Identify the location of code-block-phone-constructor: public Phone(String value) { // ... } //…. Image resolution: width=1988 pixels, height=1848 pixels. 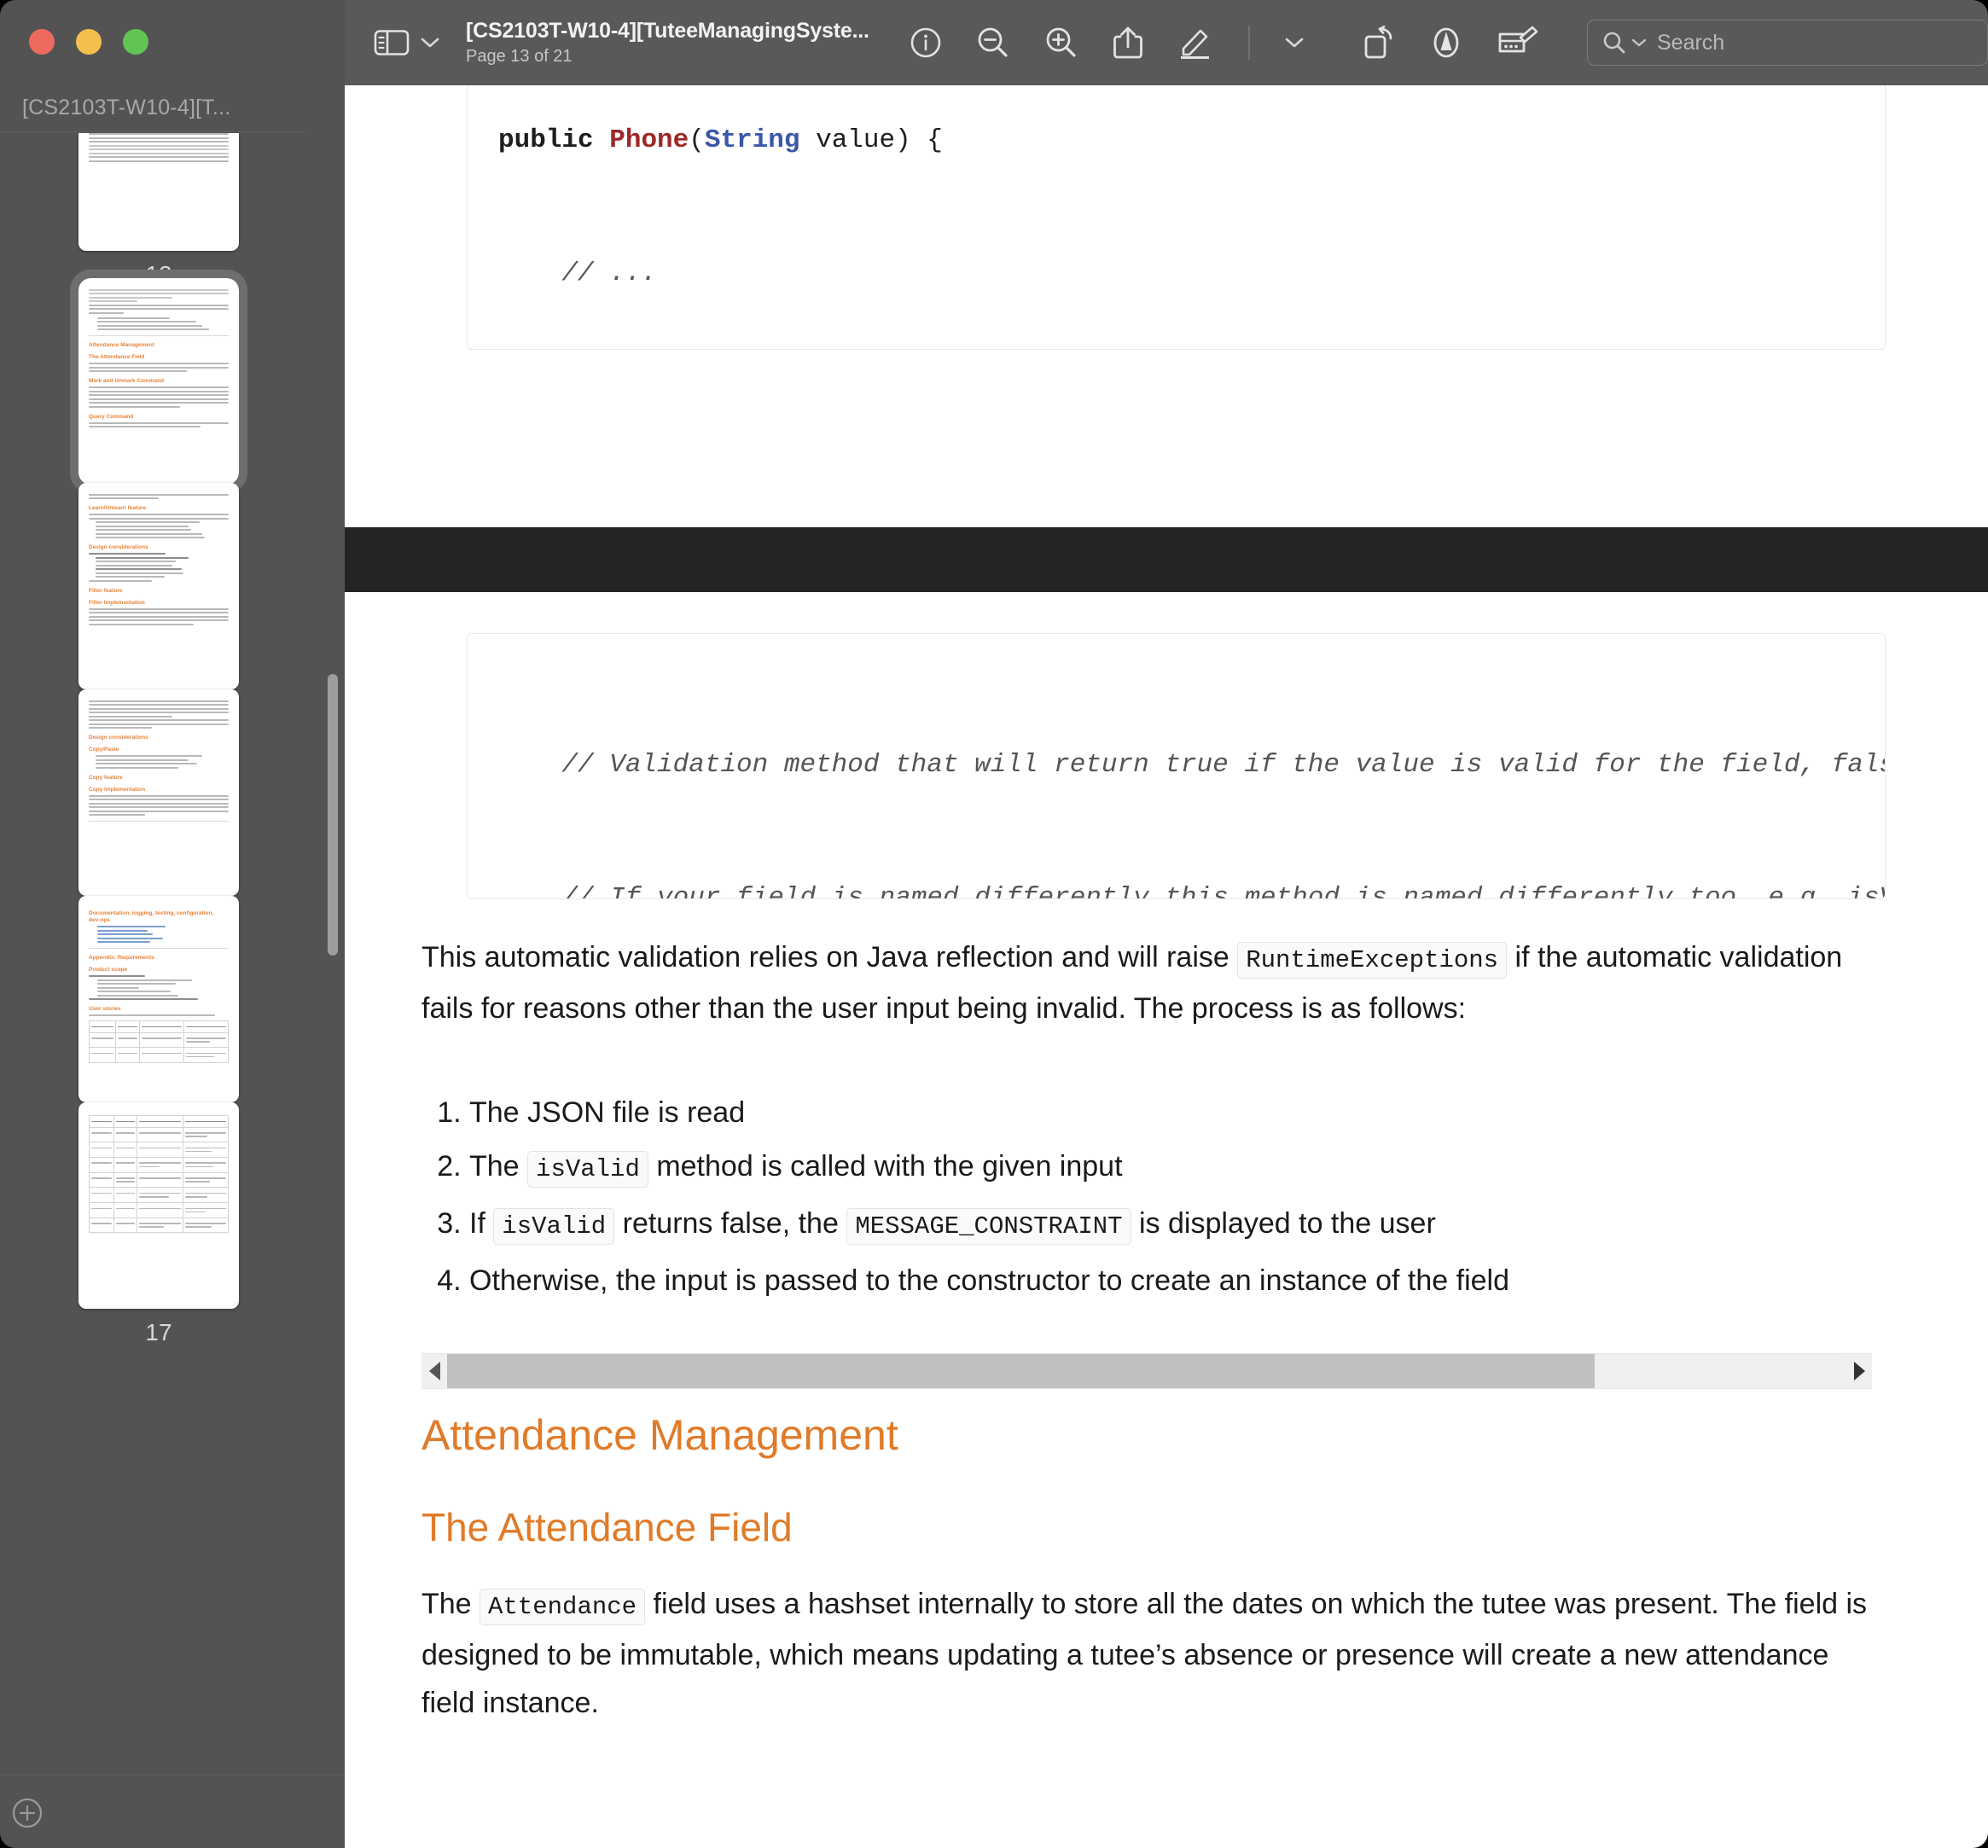
(1176, 217).